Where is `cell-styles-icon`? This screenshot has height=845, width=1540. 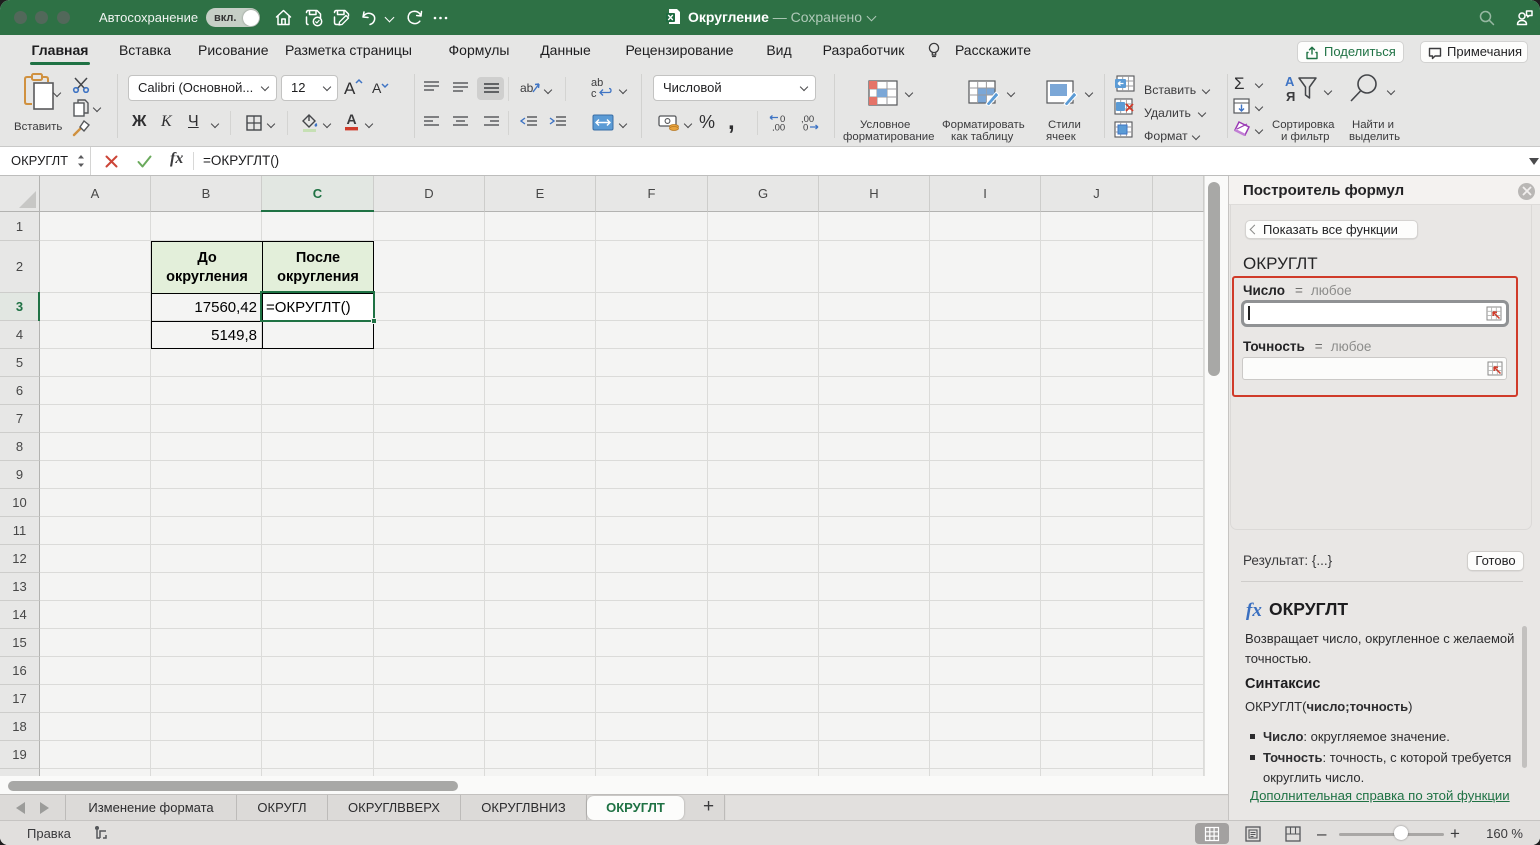
cell-styles-icon is located at coordinates (1062, 93).